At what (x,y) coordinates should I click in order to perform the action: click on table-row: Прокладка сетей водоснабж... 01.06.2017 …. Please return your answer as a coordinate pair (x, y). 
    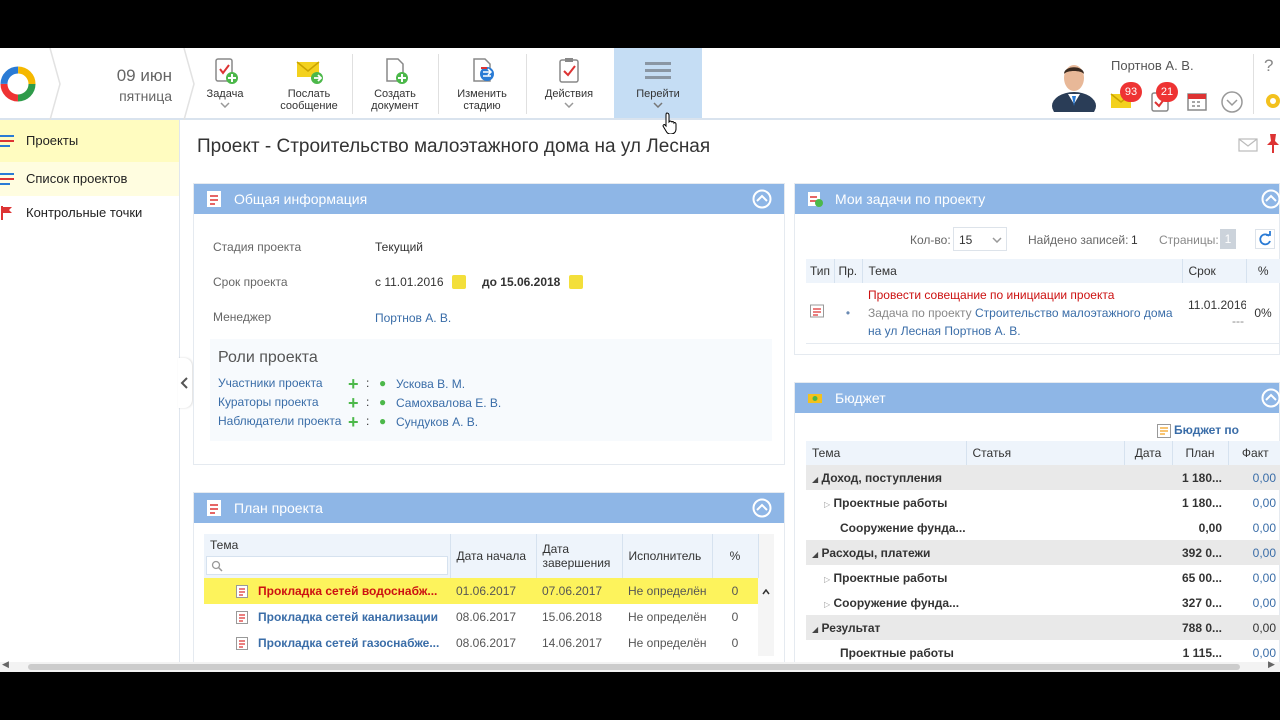
    Looking at the image, I should click on (489, 591).